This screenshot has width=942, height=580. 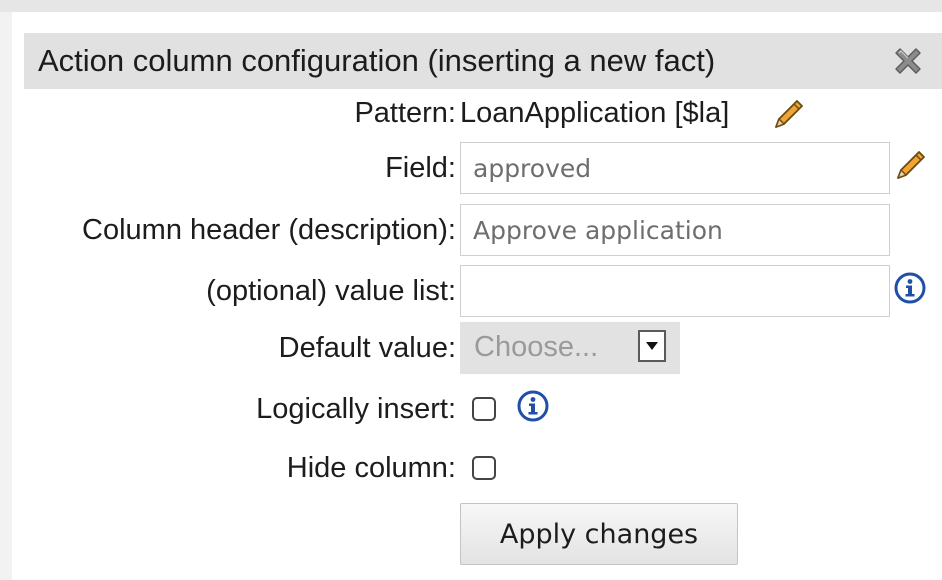 What do you see at coordinates (484, 409) in the screenshot?
I see `logically-insert-checkbox` at bounding box center [484, 409].